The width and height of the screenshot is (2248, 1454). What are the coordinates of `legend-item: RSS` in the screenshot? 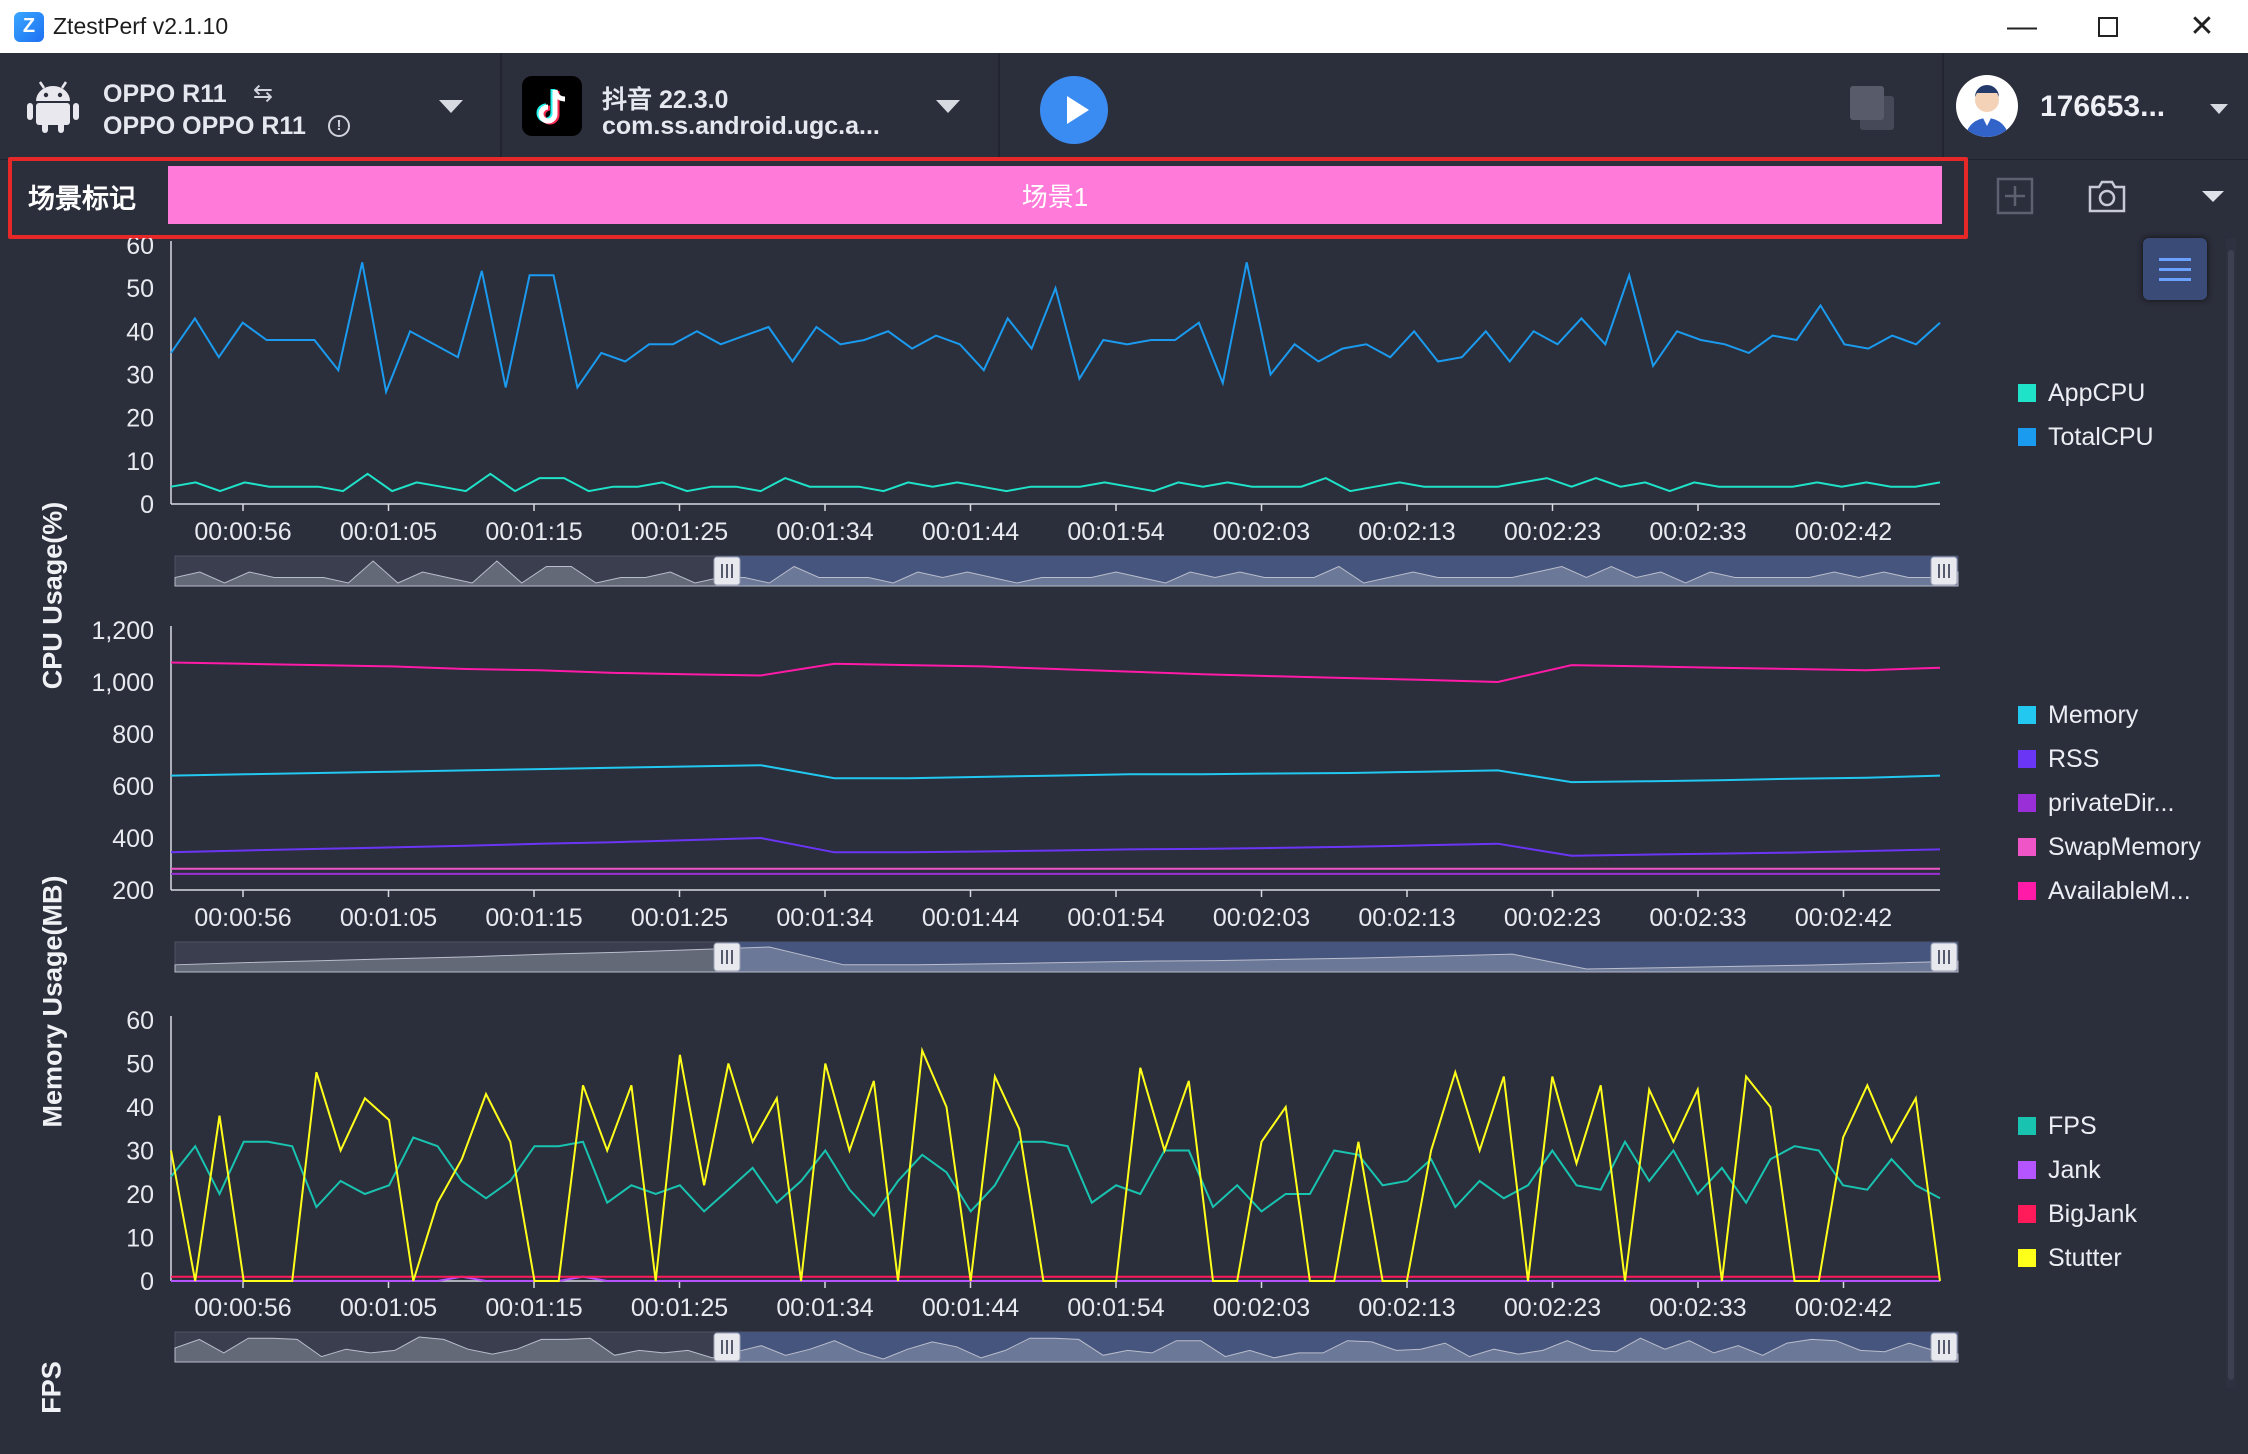 It's located at (2109, 759).